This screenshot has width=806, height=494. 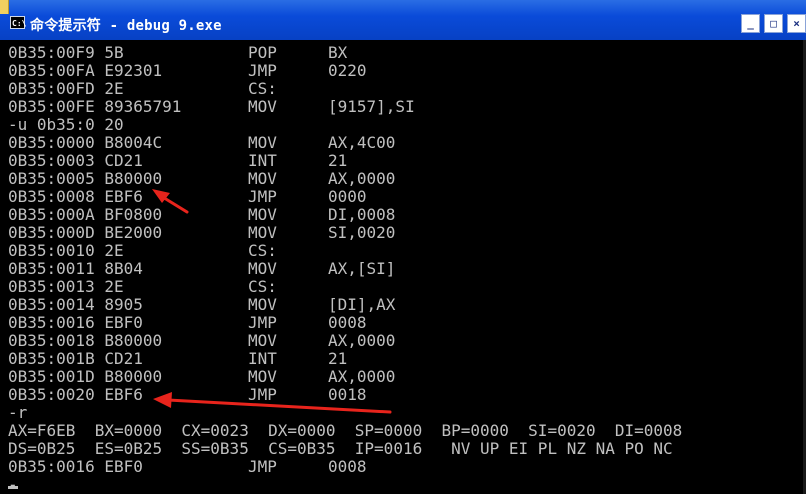 What do you see at coordinates (85, 178) in the screenshot?
I see `console-address: 0B35:0005 B80000` at bounding box center [85, 178].